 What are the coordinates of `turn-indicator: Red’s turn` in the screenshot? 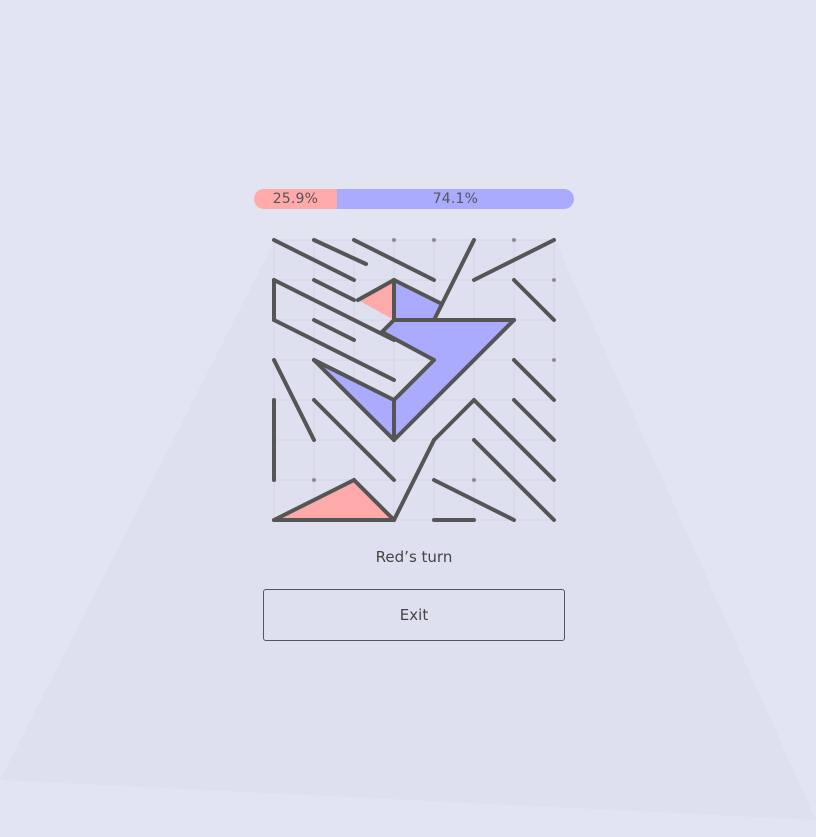 It's located at (414, 557).